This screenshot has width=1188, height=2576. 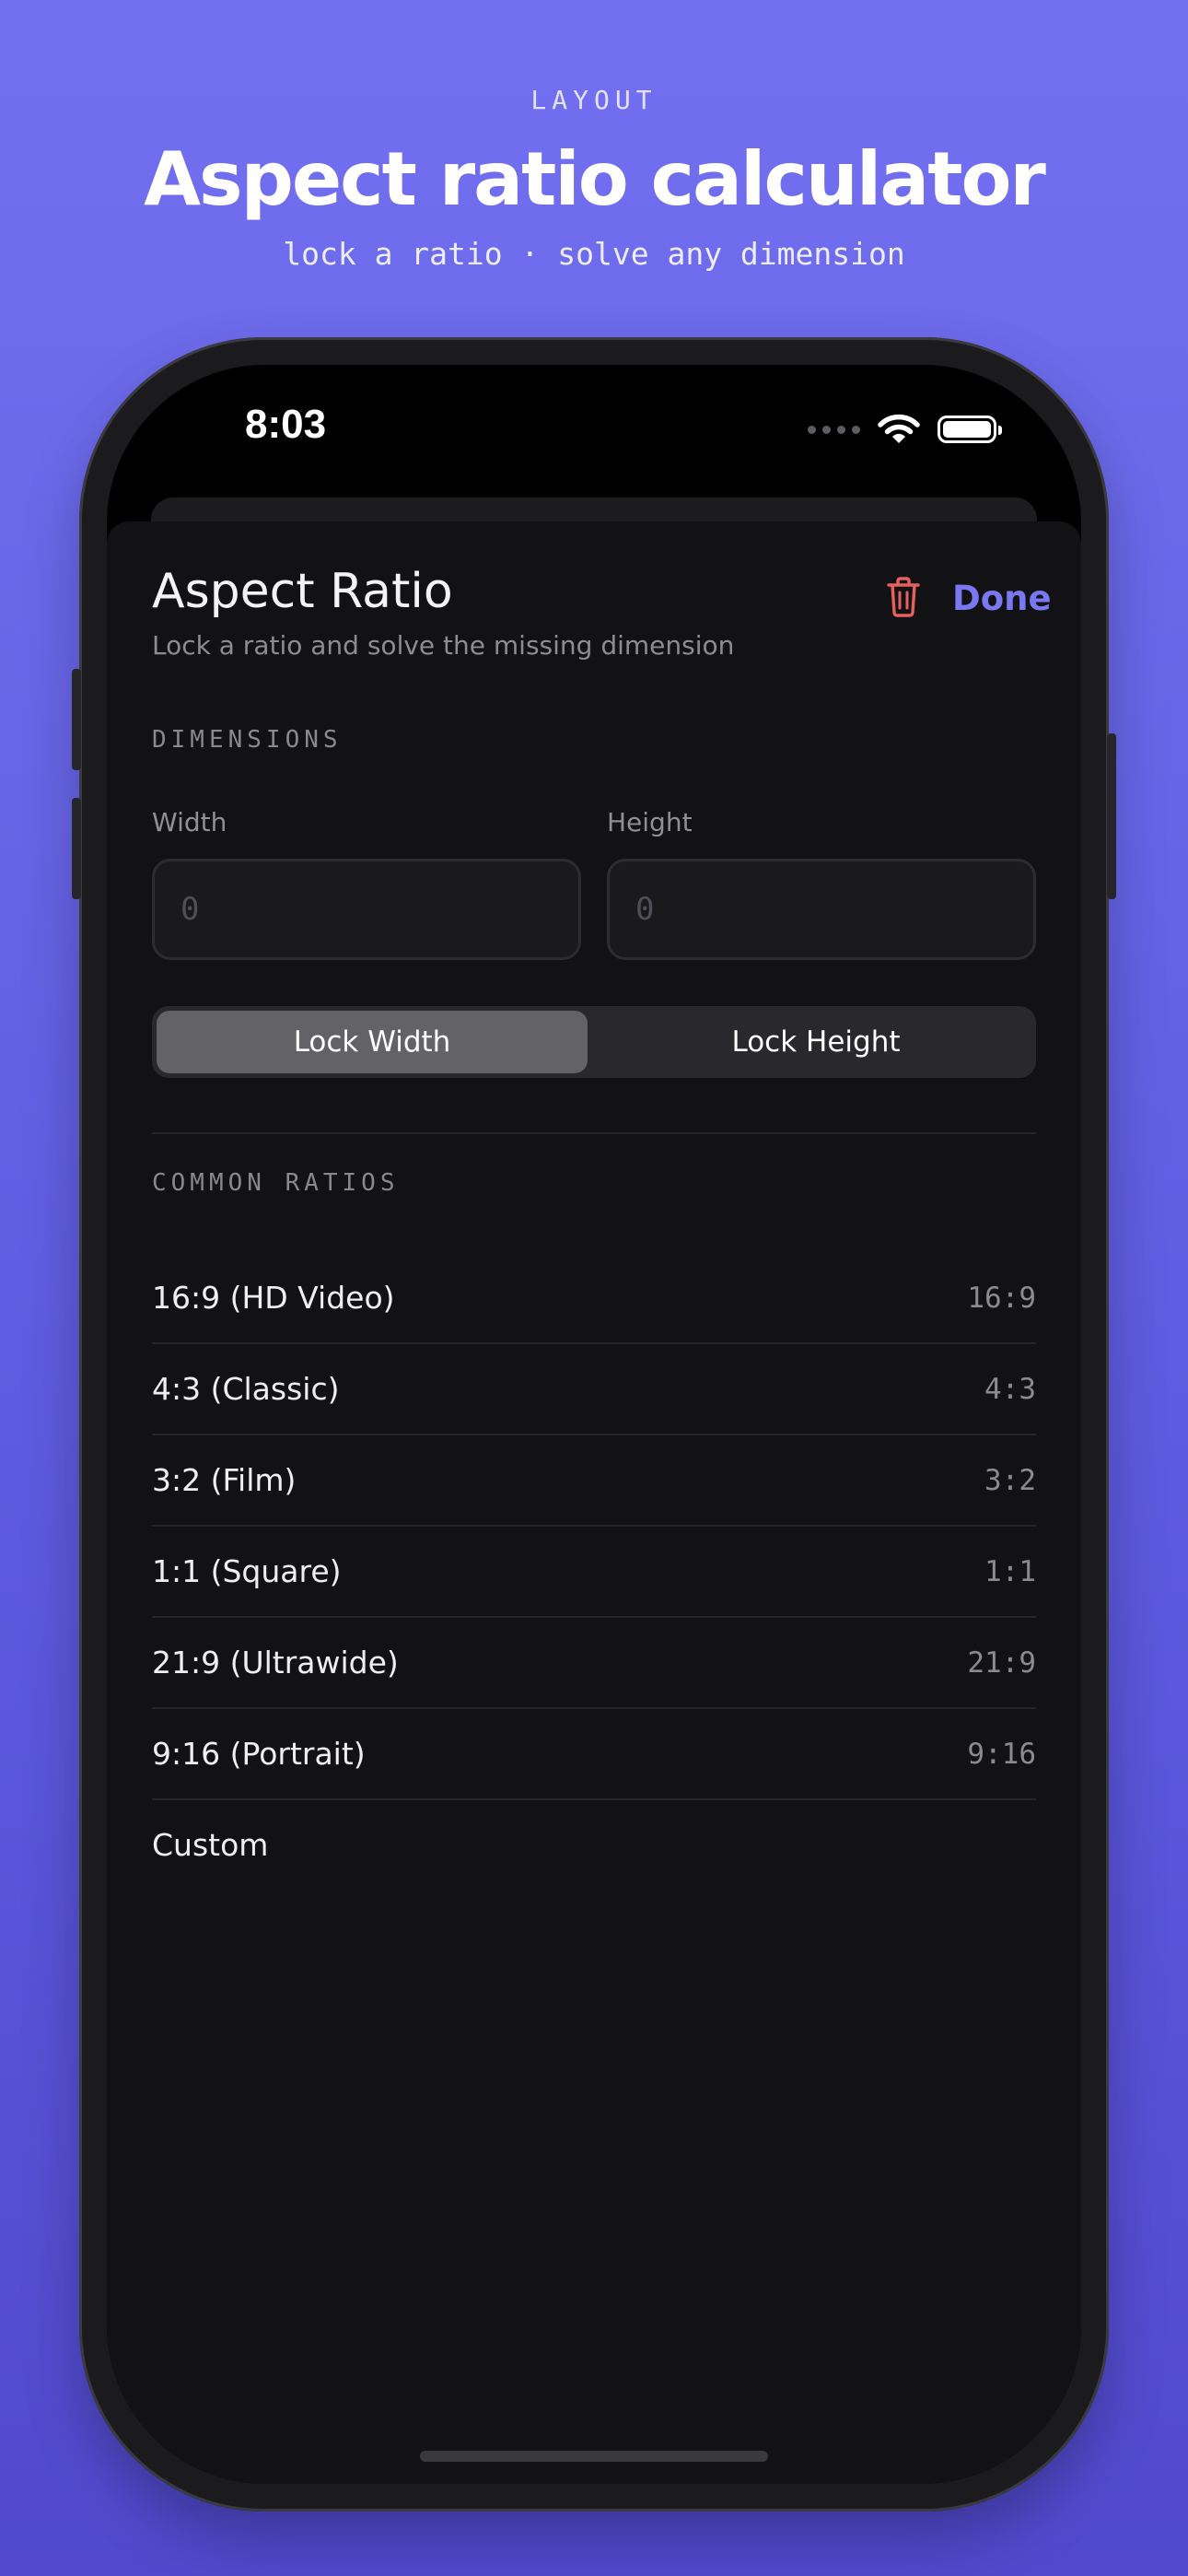 What do you see at coordinates (594, 1298) in the screenshot?
I see `ratio-row-16-9: 16:9 (HD Video) 16:9` at bounding box center [594, 1298].